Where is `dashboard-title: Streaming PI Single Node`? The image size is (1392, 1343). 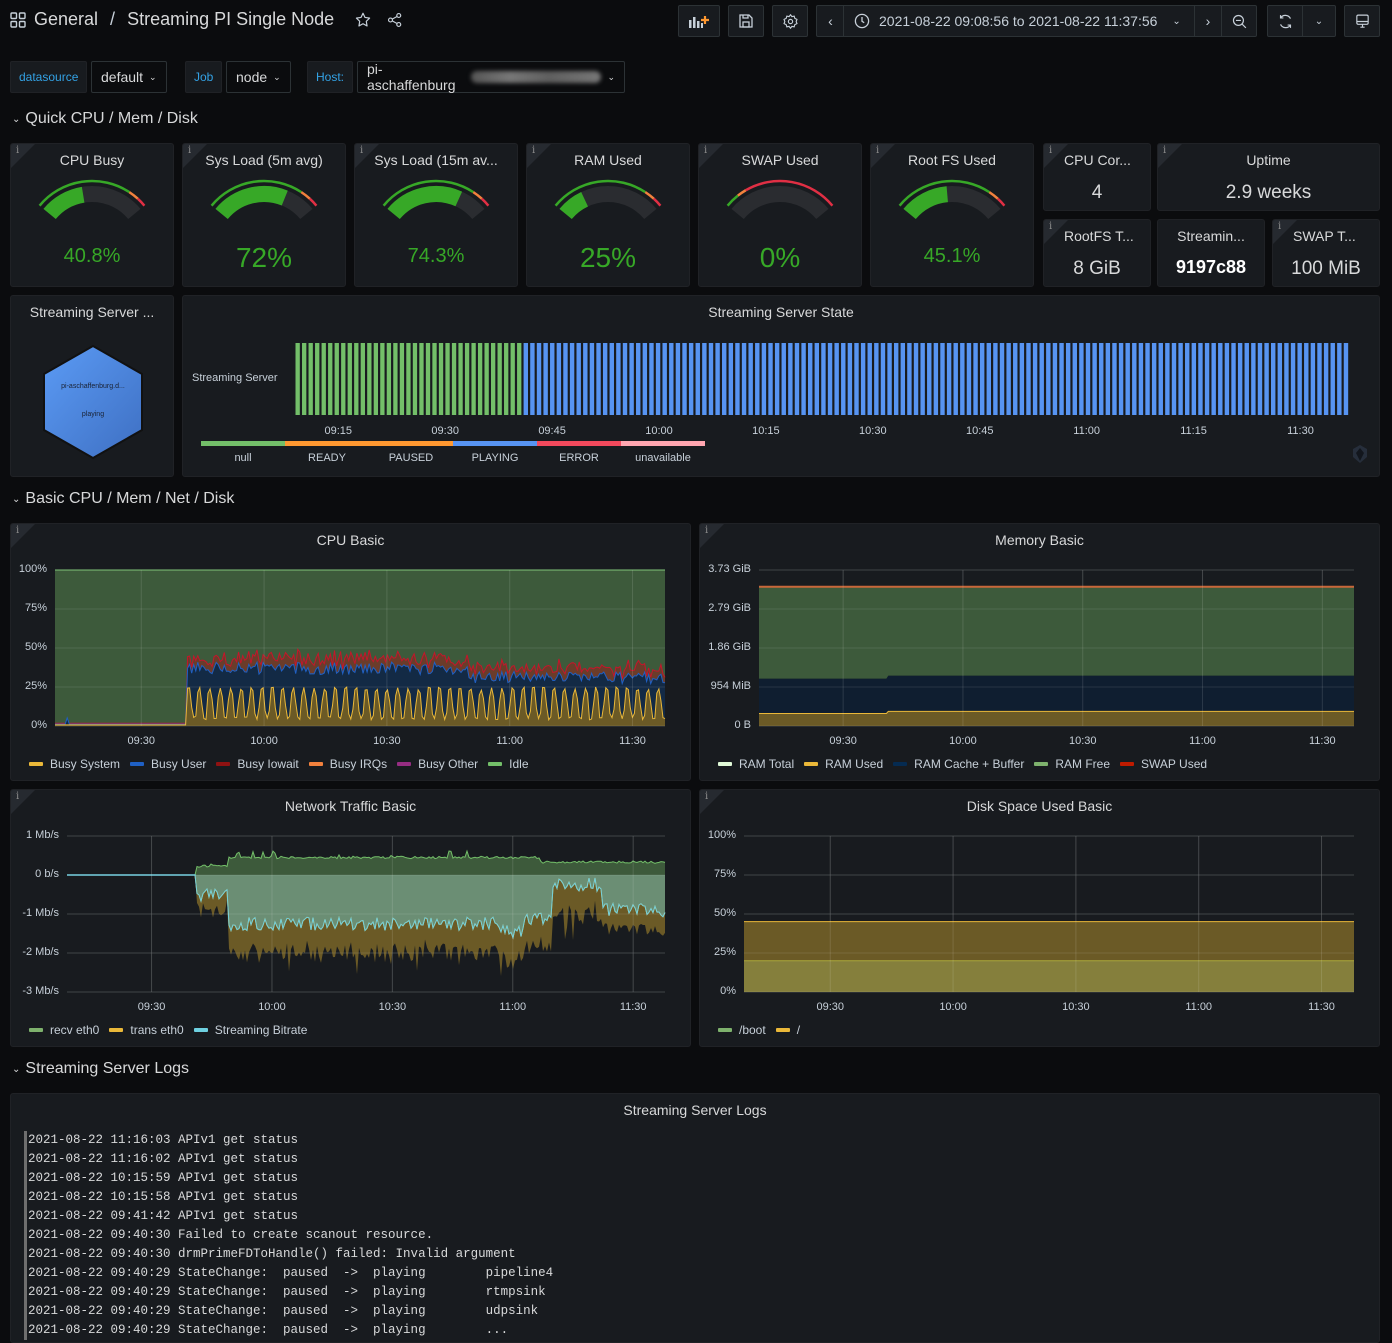 dashboard-title: Streaming PI Single Node is located at coordinates (230, 19).